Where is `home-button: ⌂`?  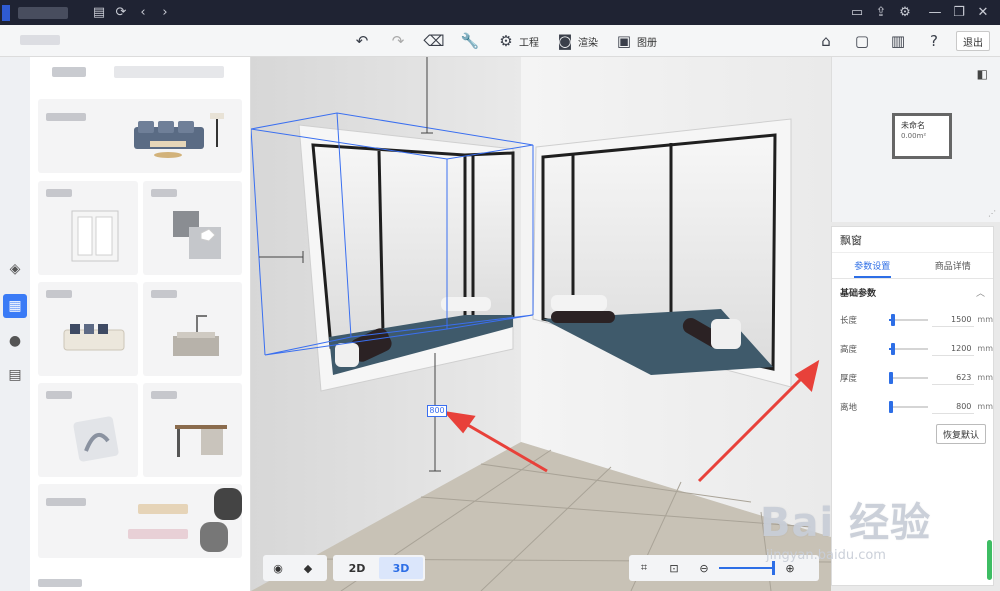 home-button: ⌂ is located at coordinates (826, 41).